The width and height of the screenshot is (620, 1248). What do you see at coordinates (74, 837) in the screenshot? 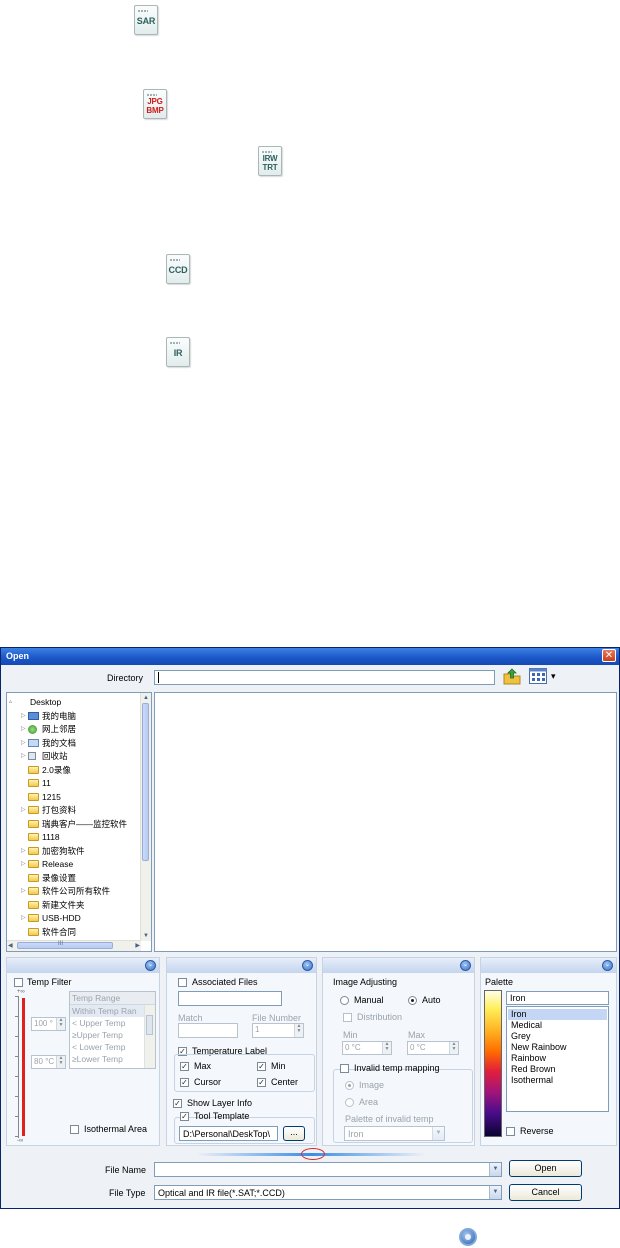
I see `tree-item: 1118` at bounding box center [74, 837].